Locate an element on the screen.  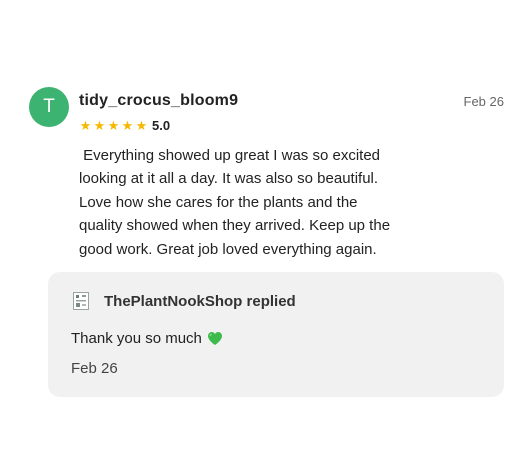
rating-value: 5.0 is located at coordinates (161, 125).